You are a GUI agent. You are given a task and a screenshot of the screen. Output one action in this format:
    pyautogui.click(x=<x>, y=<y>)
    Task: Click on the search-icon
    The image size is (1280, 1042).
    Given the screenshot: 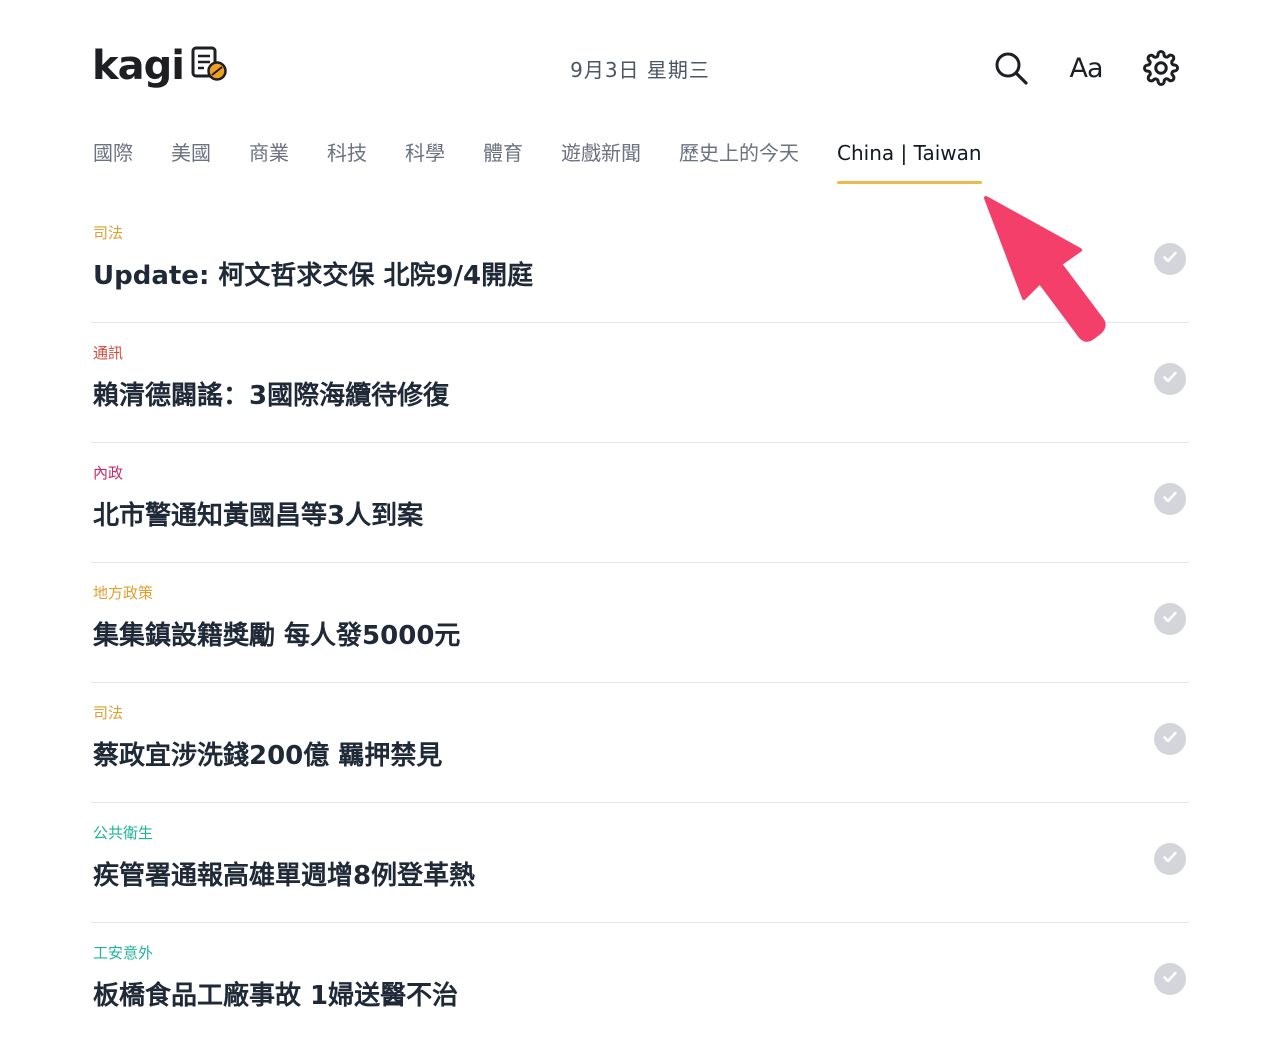 What is the action you would take?
    pyautogui.click(x=1011, y=68)
    